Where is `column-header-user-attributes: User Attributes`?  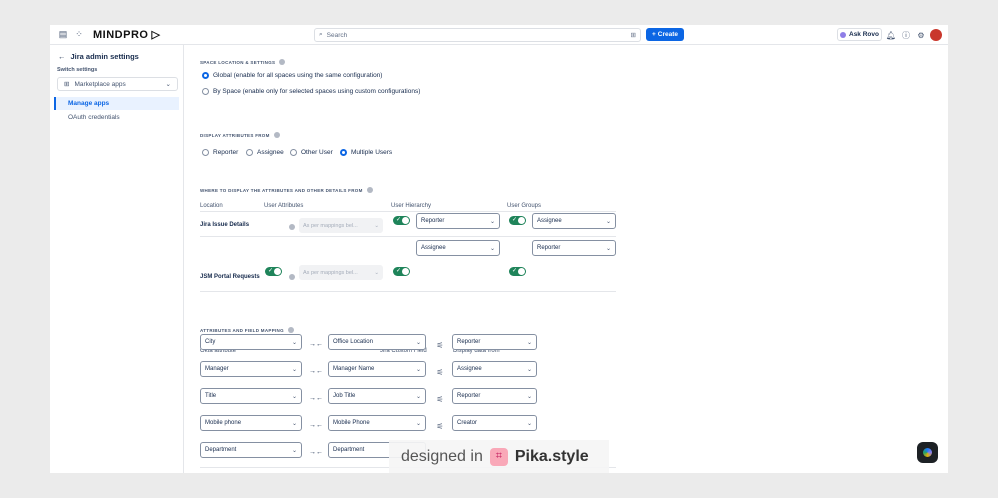
column-header-user-attributes: User Attributes is located at coordinates (284, 206).